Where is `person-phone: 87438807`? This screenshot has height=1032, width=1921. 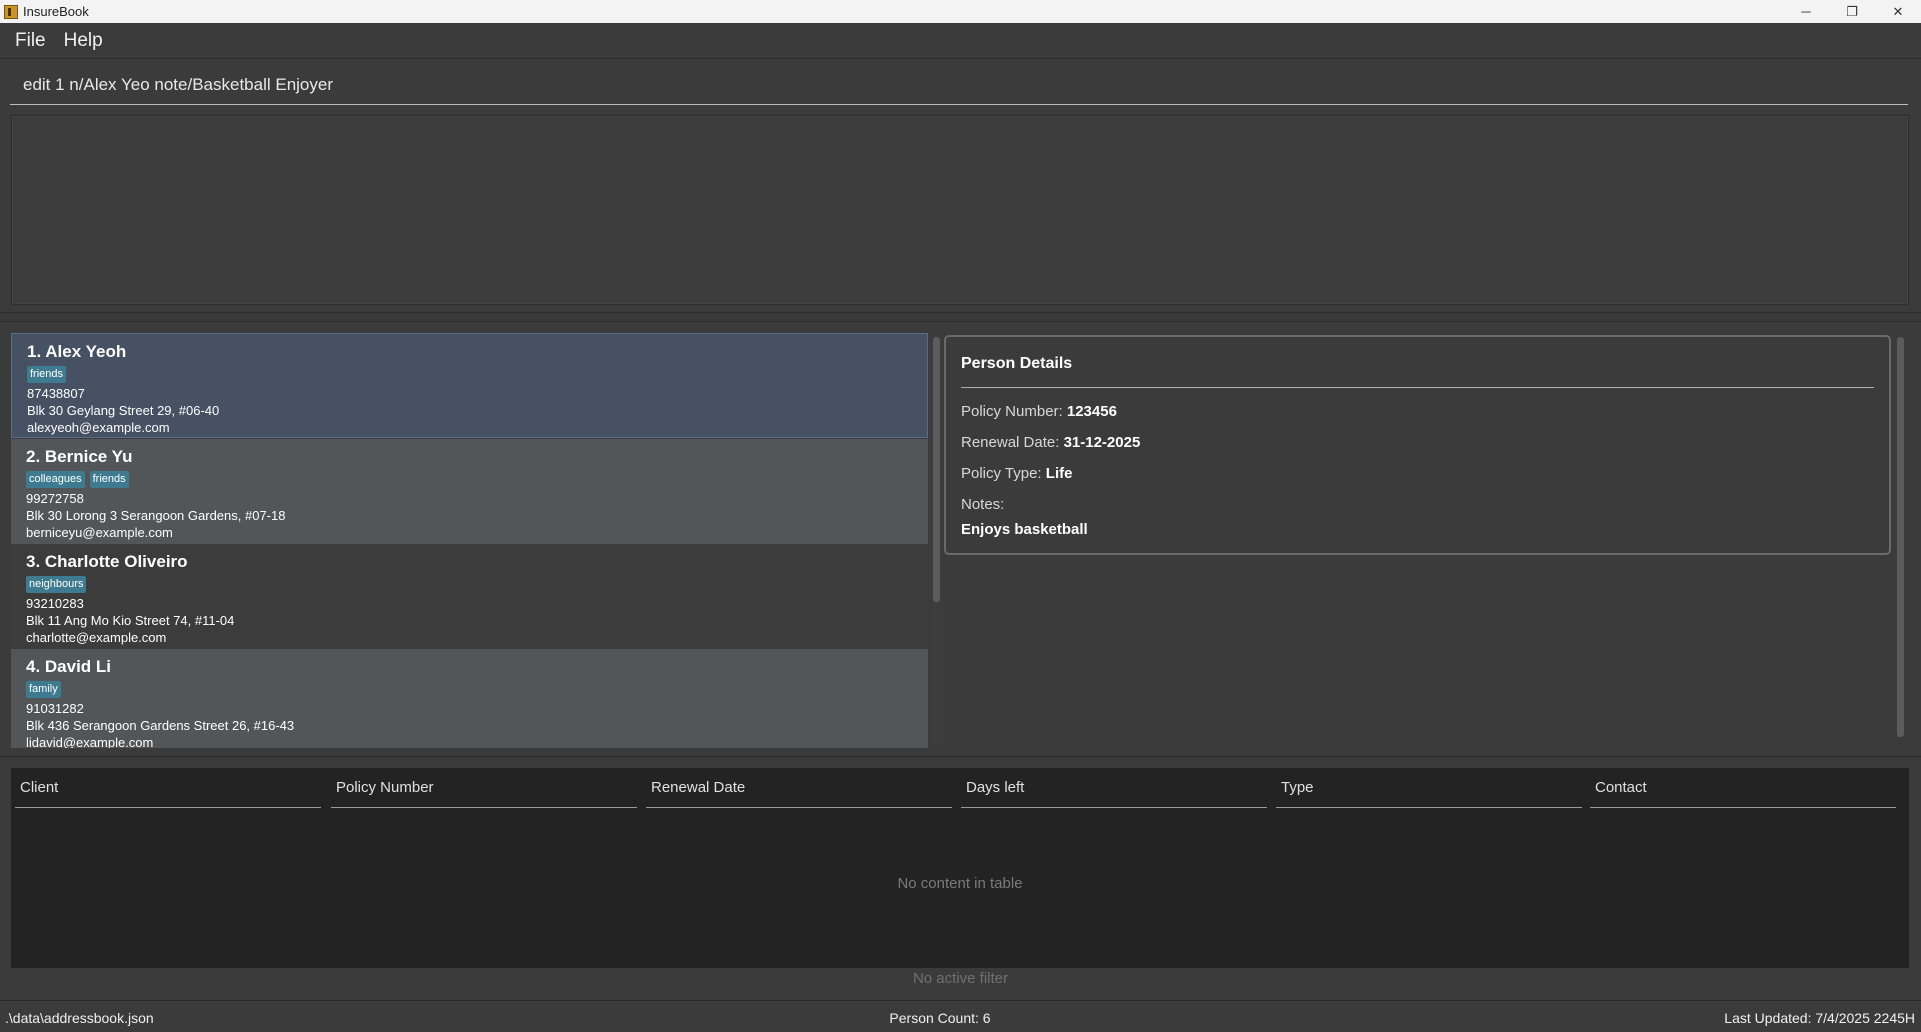 person-phone: 87438807 is located at coordinates (56, 393).